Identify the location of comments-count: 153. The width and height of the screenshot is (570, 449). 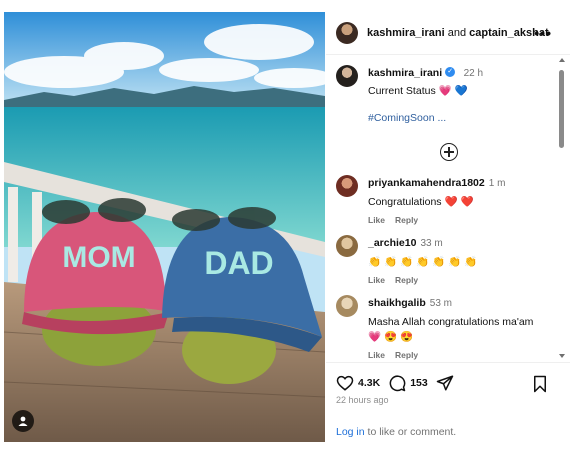
(419, 383).